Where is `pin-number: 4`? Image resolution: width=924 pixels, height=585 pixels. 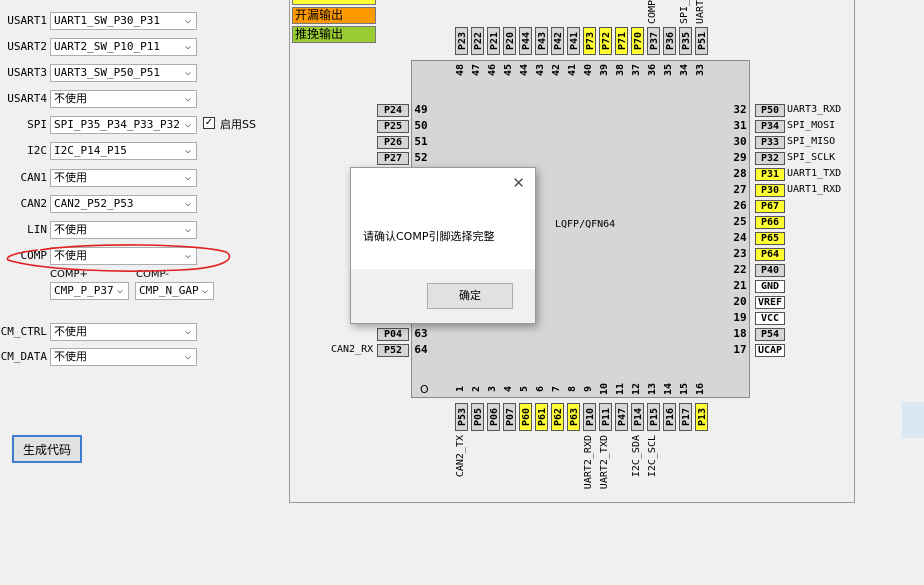 pin-number: 4 is located at coordinates (508, 389).